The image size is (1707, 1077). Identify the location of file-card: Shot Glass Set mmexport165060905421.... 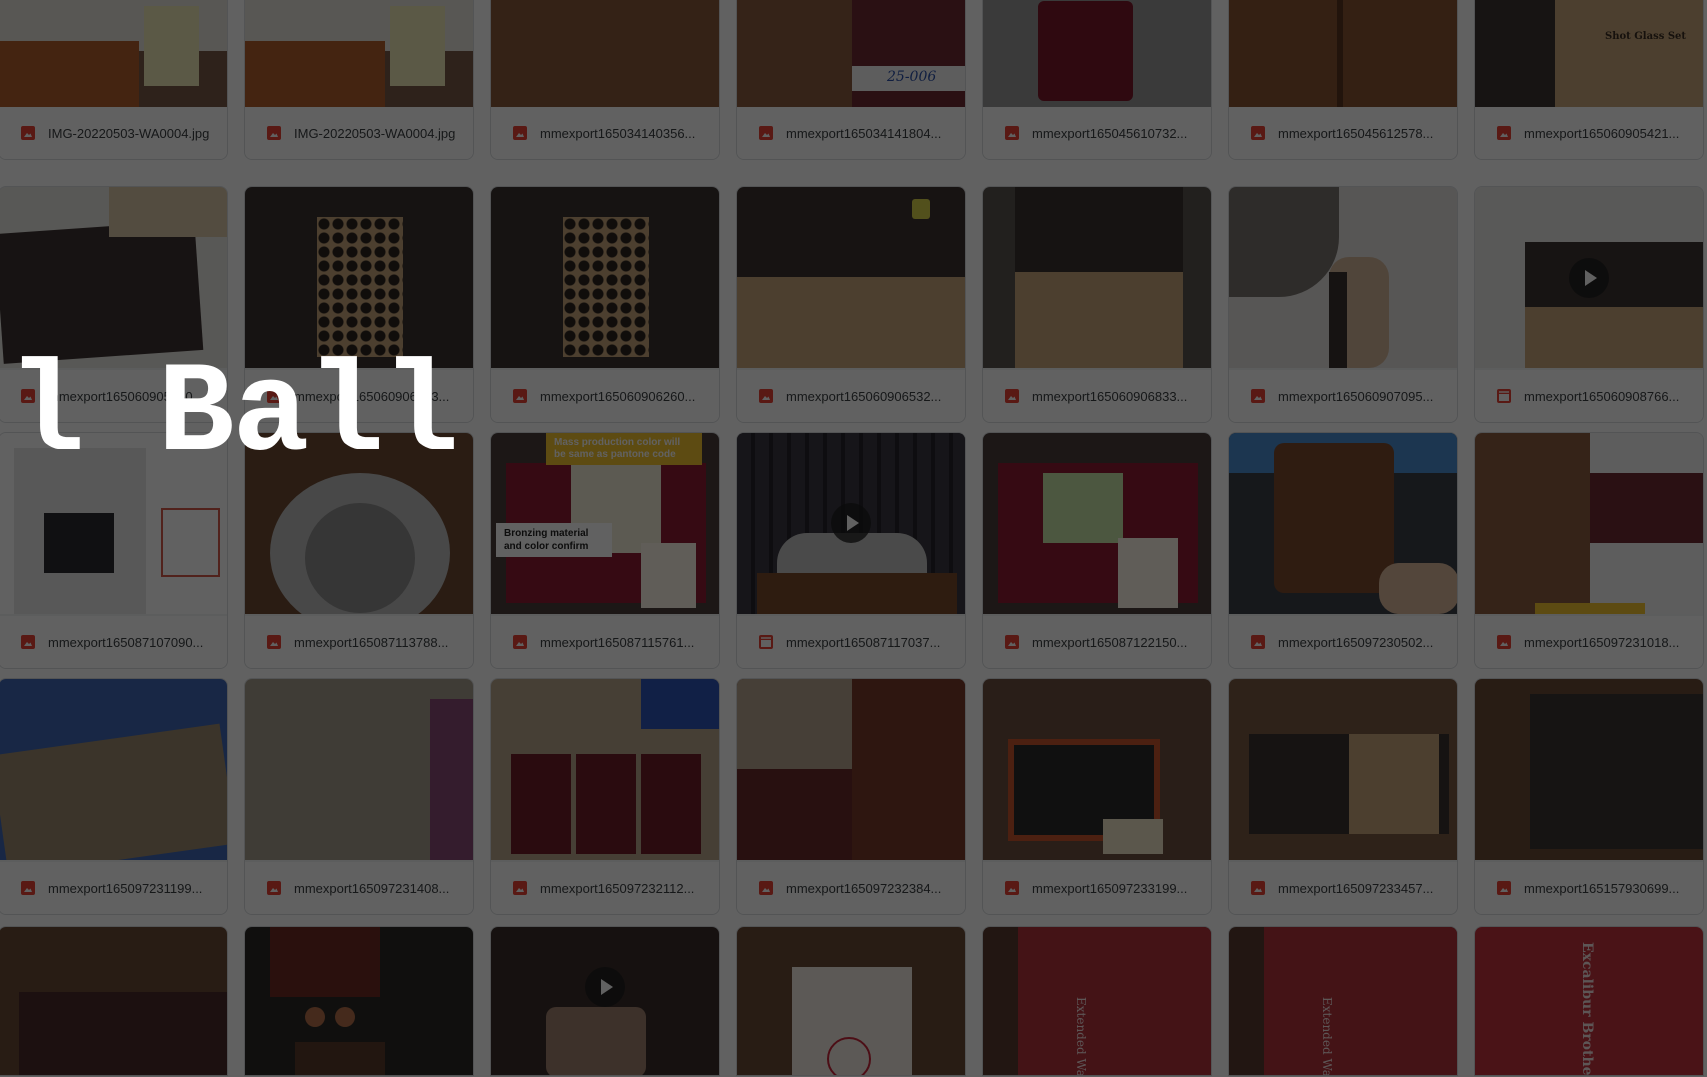
(1589, 80).